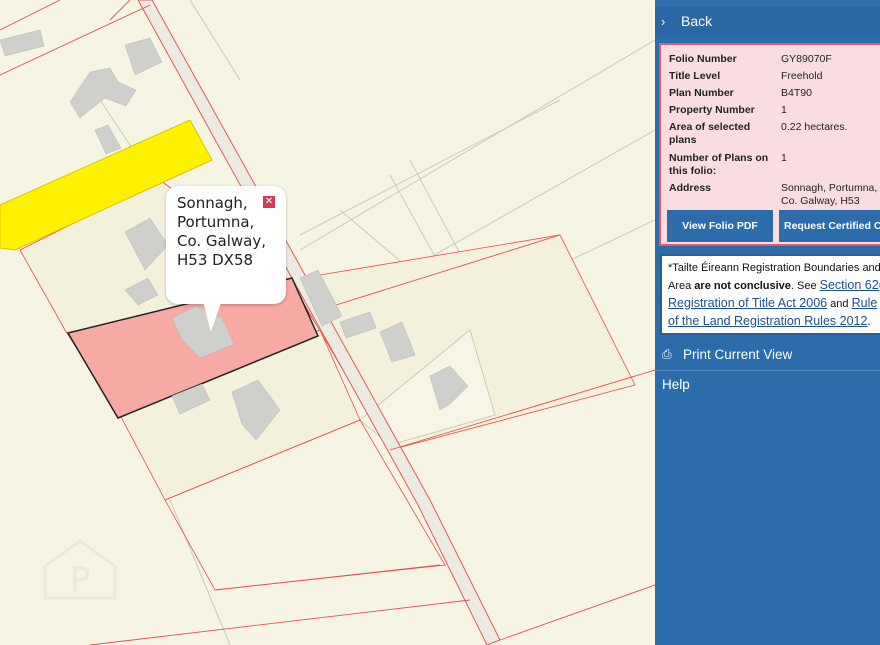 The height and width of the screenshot is (645, 880). I want to click on print-label: Print Current View, so click(738, 354).